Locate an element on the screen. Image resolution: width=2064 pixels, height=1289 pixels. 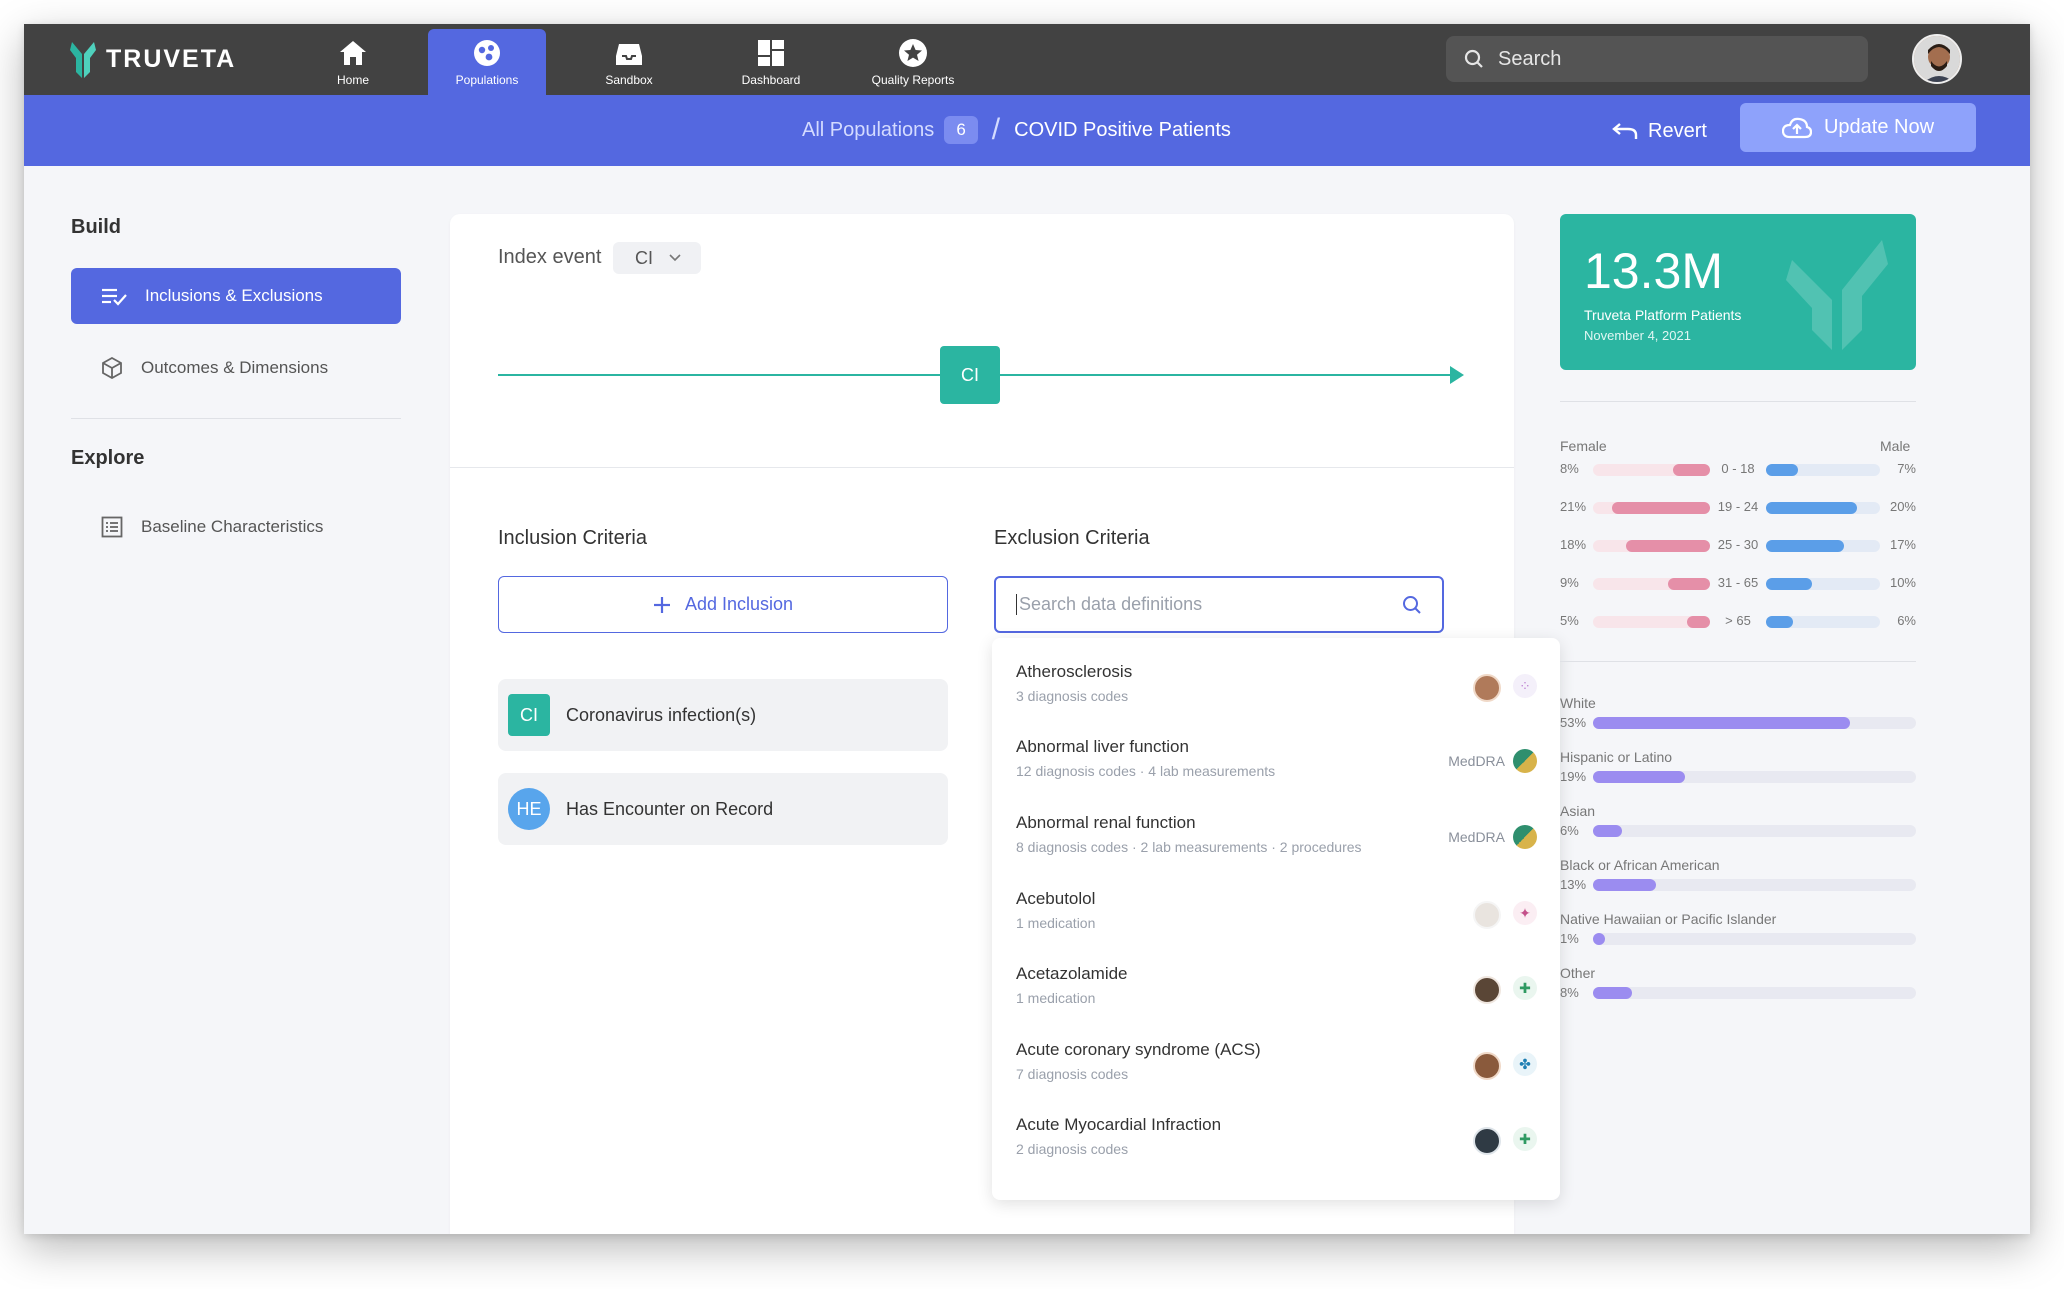
ethnicity-name: Native Hawaiian or Pacific Islander is located at coordinates (1668, 919).